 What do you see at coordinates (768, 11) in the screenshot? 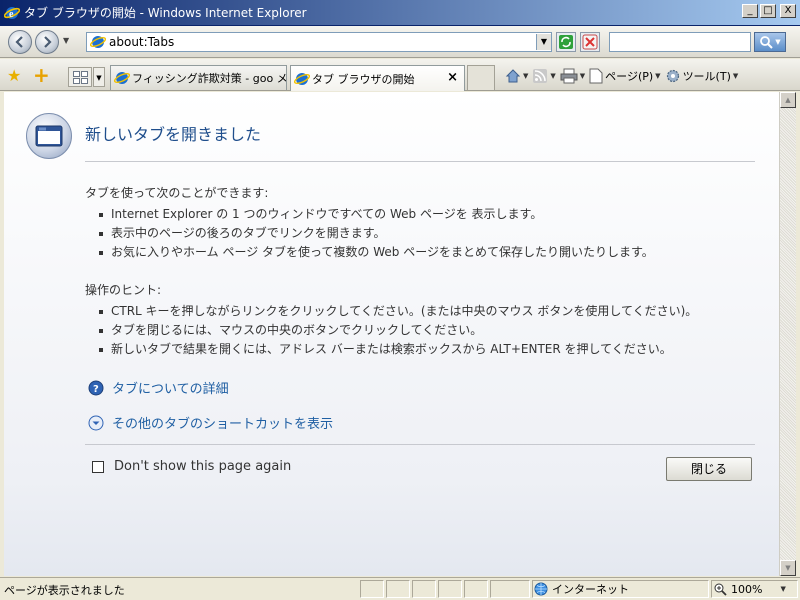
I see `maximize-button: □` at bounding box center [768, 11].